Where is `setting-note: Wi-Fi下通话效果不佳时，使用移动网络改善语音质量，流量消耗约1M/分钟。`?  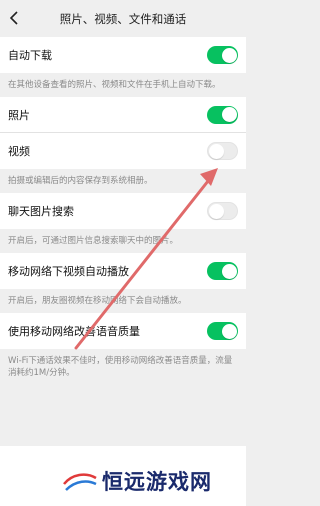 setting-note: Wi-Fi下通话效果不佳时，使用移动网络改善语音质量，流量消耗约1M/分钟。 is located at coordinates (123, 367).